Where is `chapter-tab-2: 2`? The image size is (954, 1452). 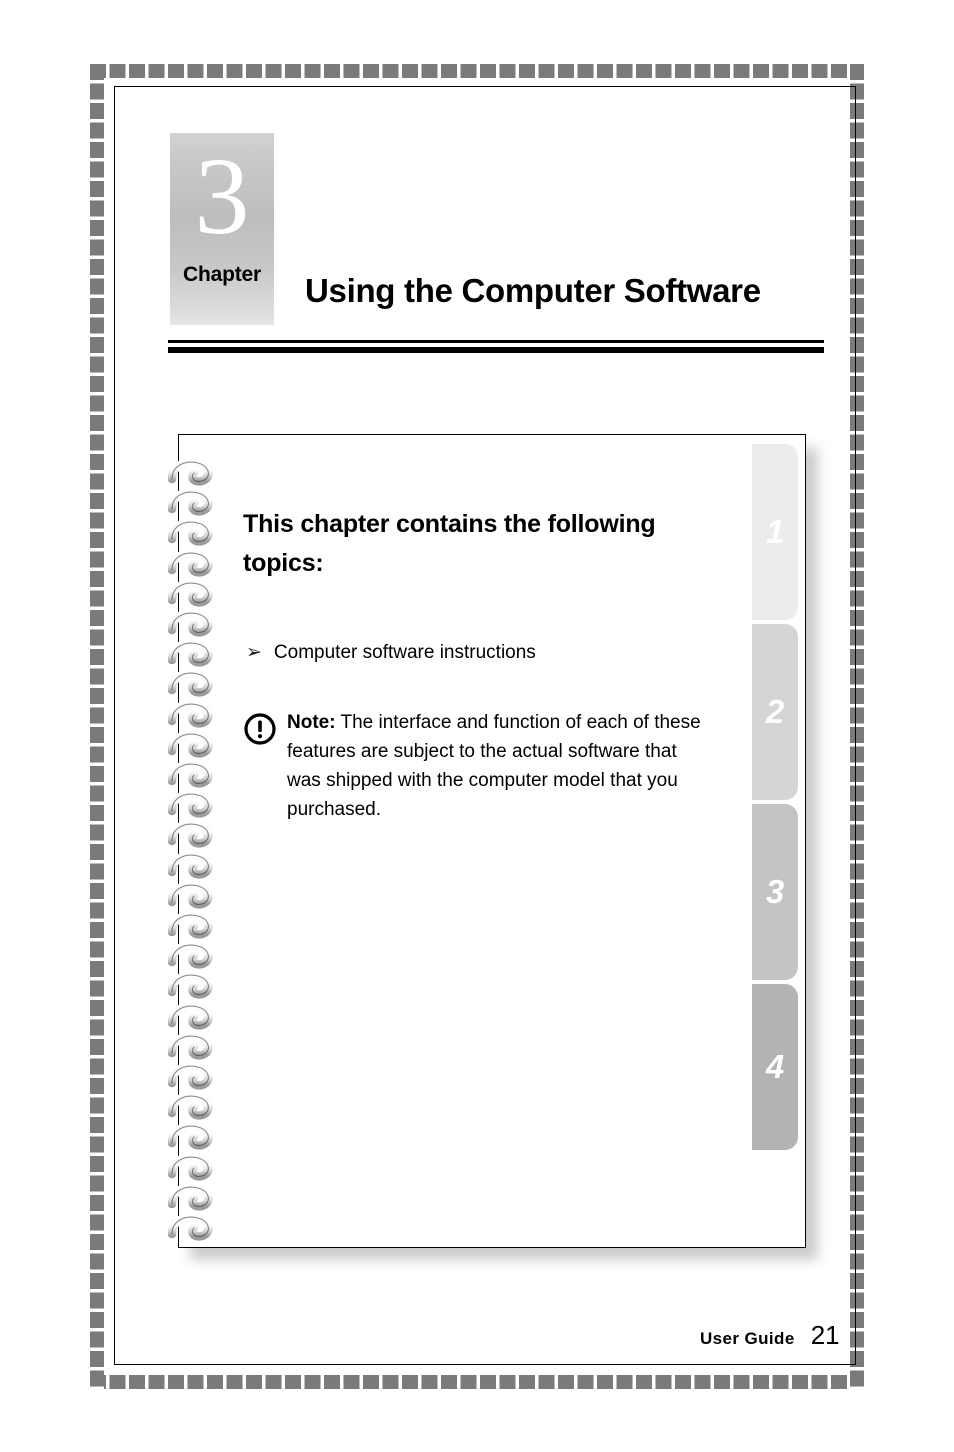
chapter-tab-2: 2 is located at coordinates (775, 712).